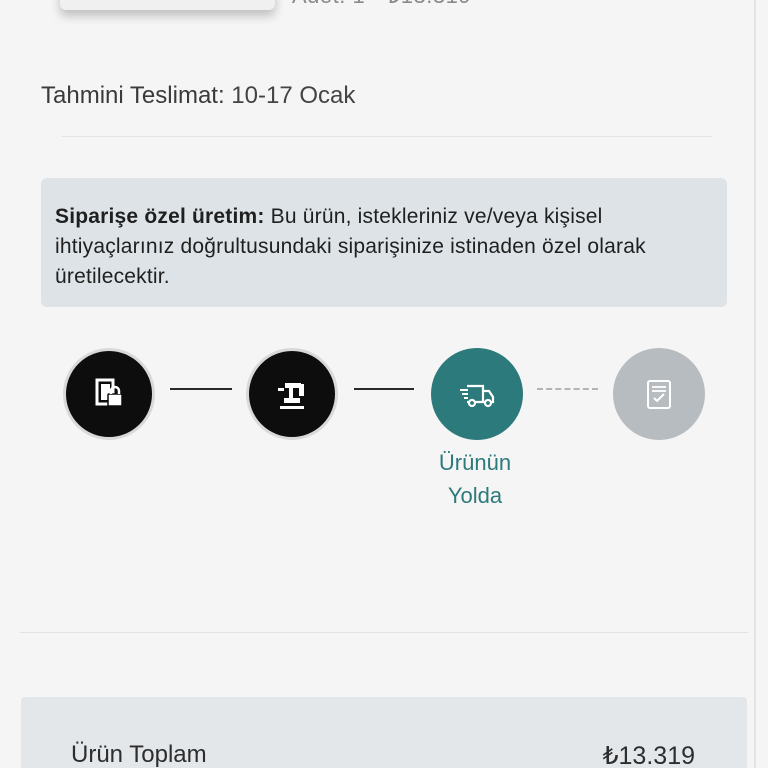 Image resolution: width=768 pixels, height=768 pixels. I want to click on step-order-placed, so click(109, 394).